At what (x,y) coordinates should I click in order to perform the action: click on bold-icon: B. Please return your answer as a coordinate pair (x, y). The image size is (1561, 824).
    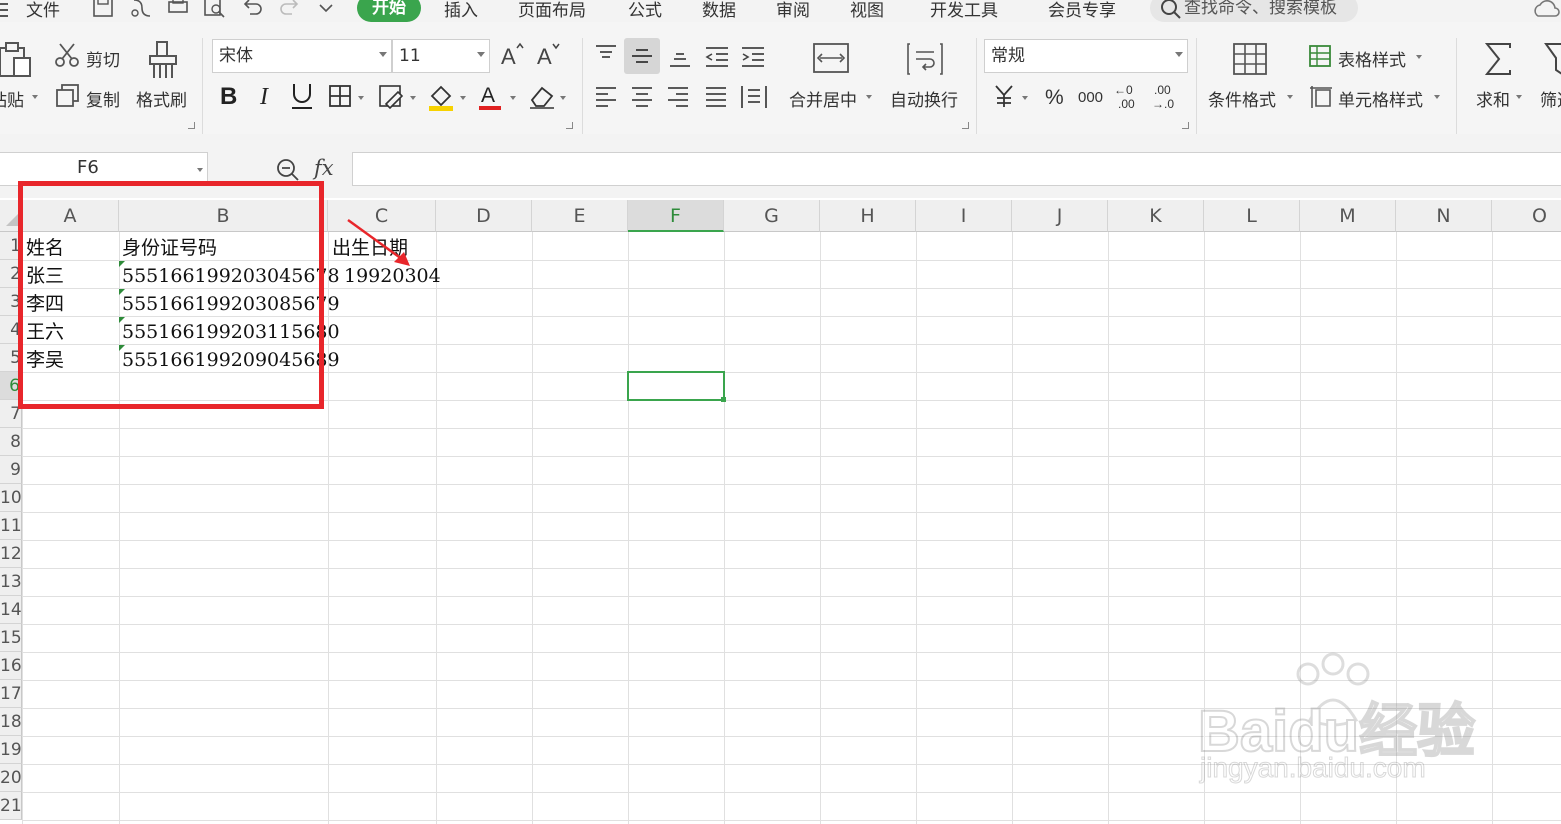
    Looking at the image, I should click on (232, 98).